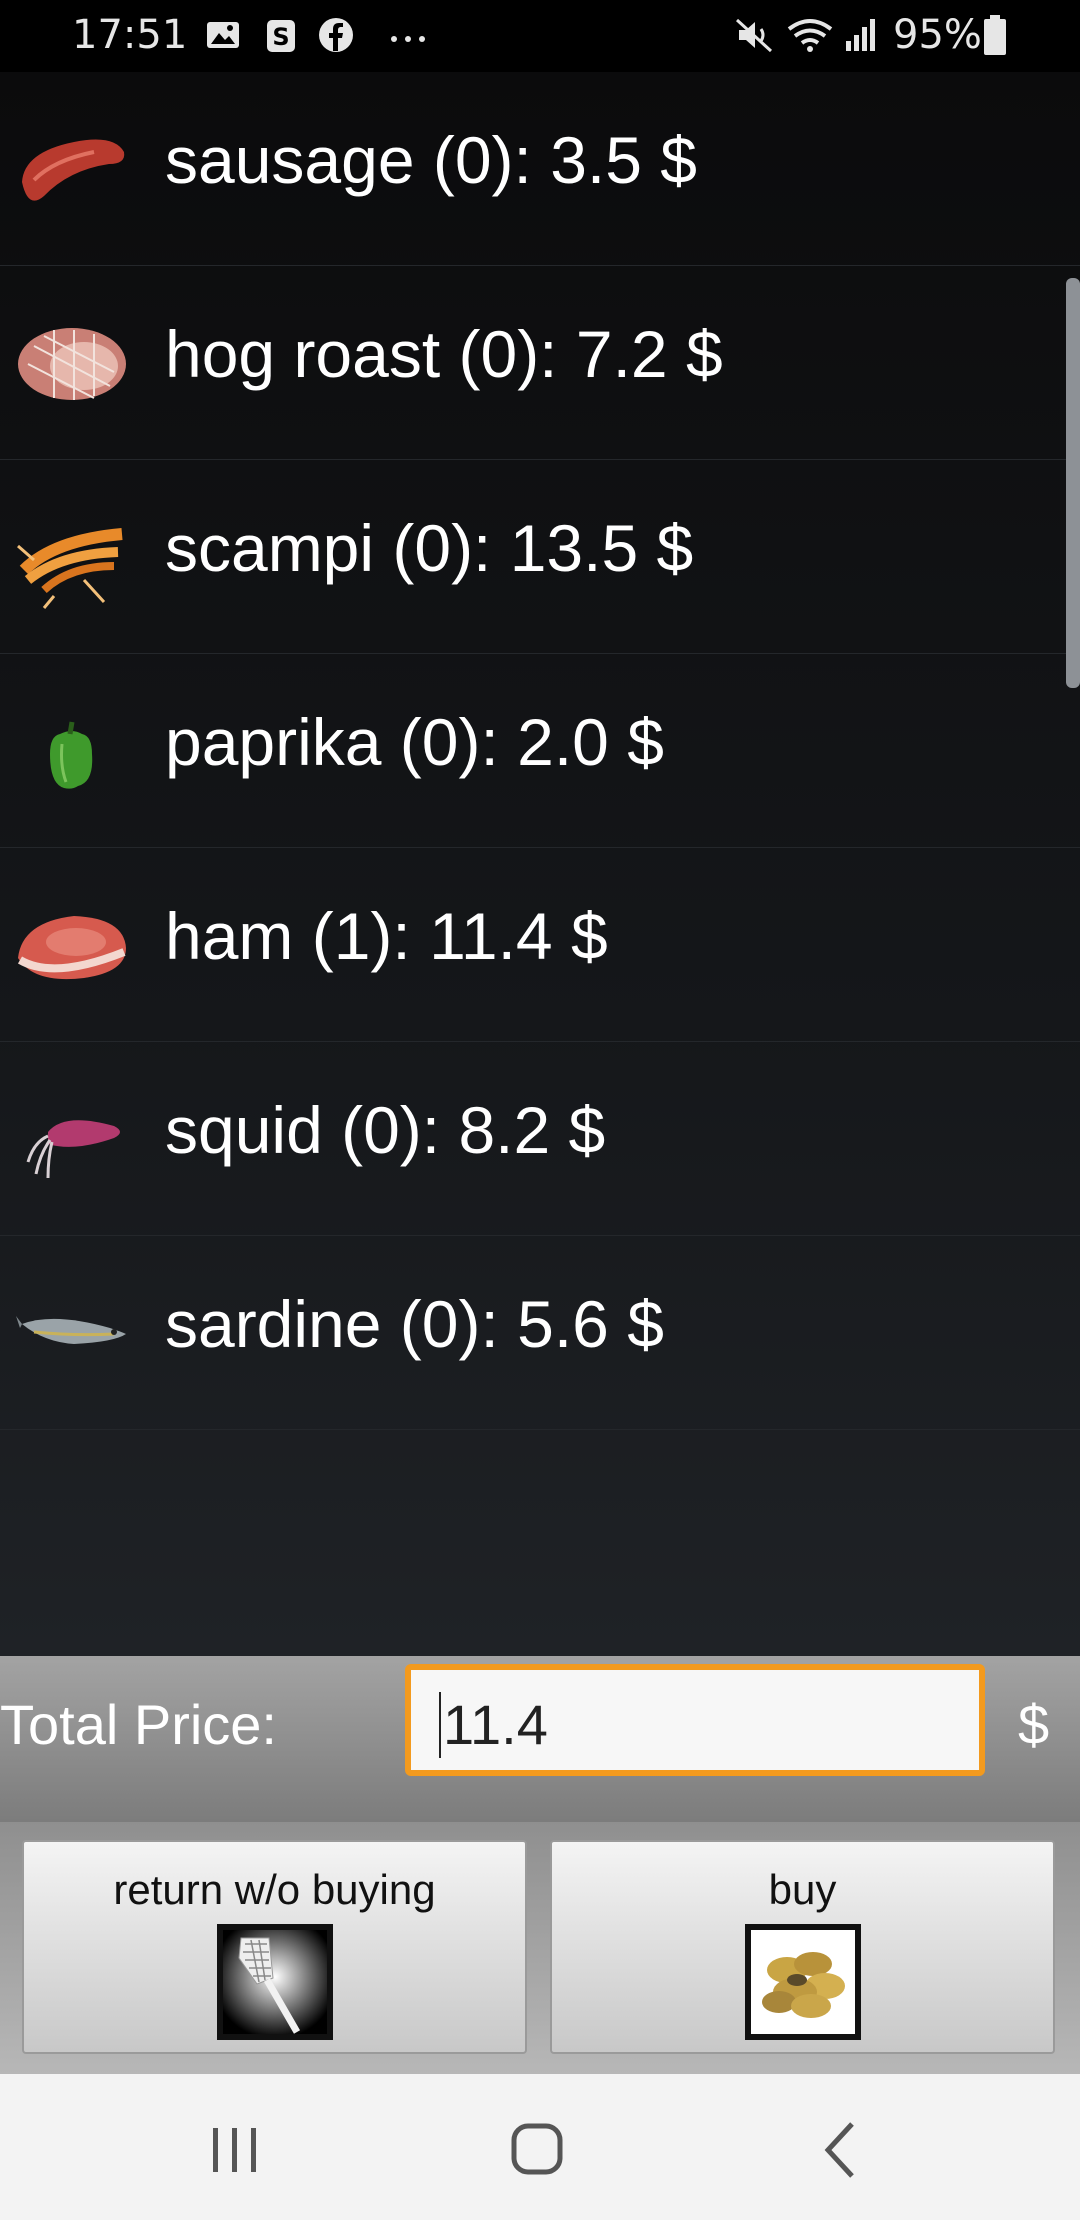 The height and width of the screenshot is (2220, 1080). I want to click on fly-swatter-icon, so click(274, 1982).